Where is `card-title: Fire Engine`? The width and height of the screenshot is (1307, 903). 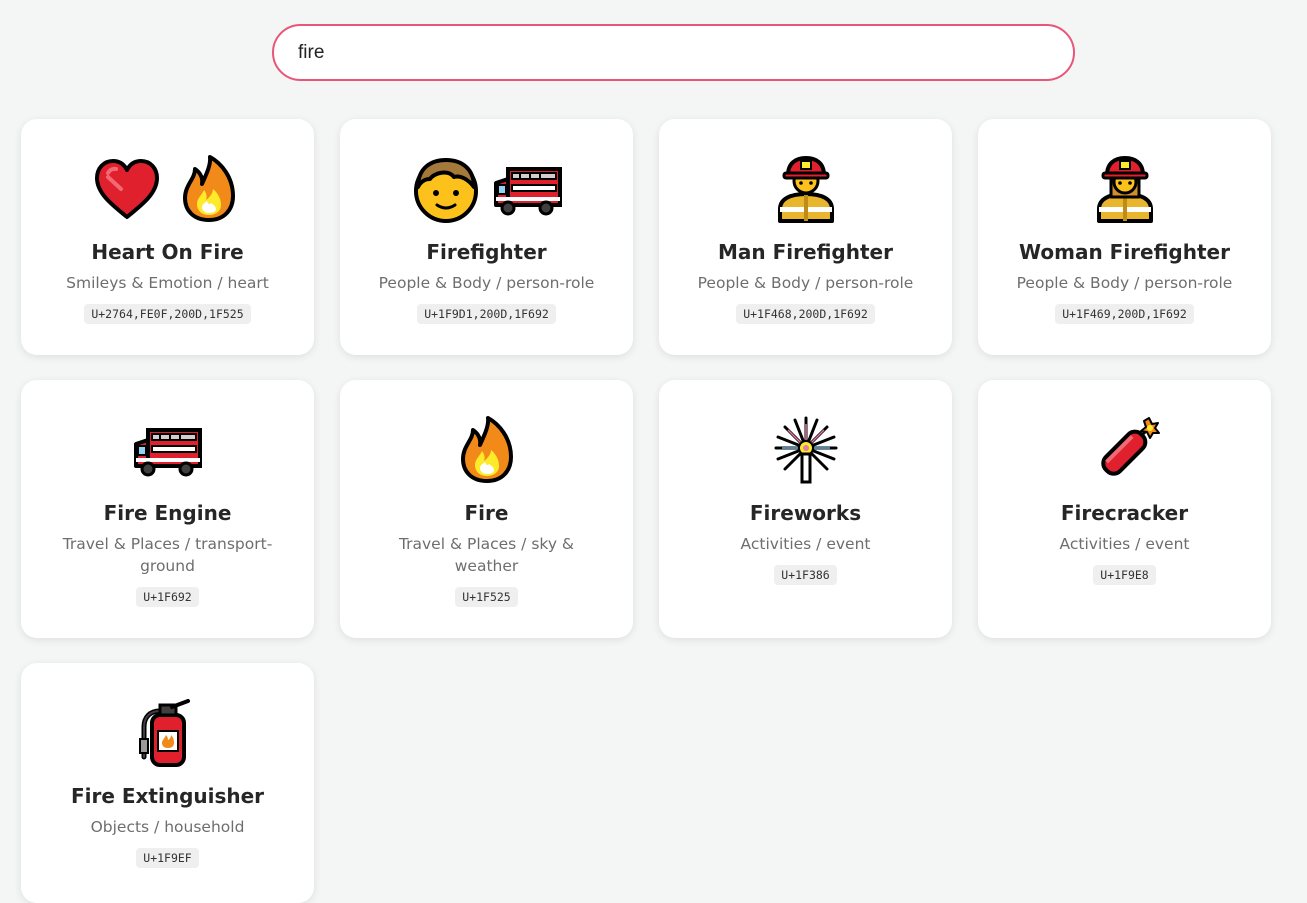 card-title: Fire Engine is located at coordinates (167, 513).